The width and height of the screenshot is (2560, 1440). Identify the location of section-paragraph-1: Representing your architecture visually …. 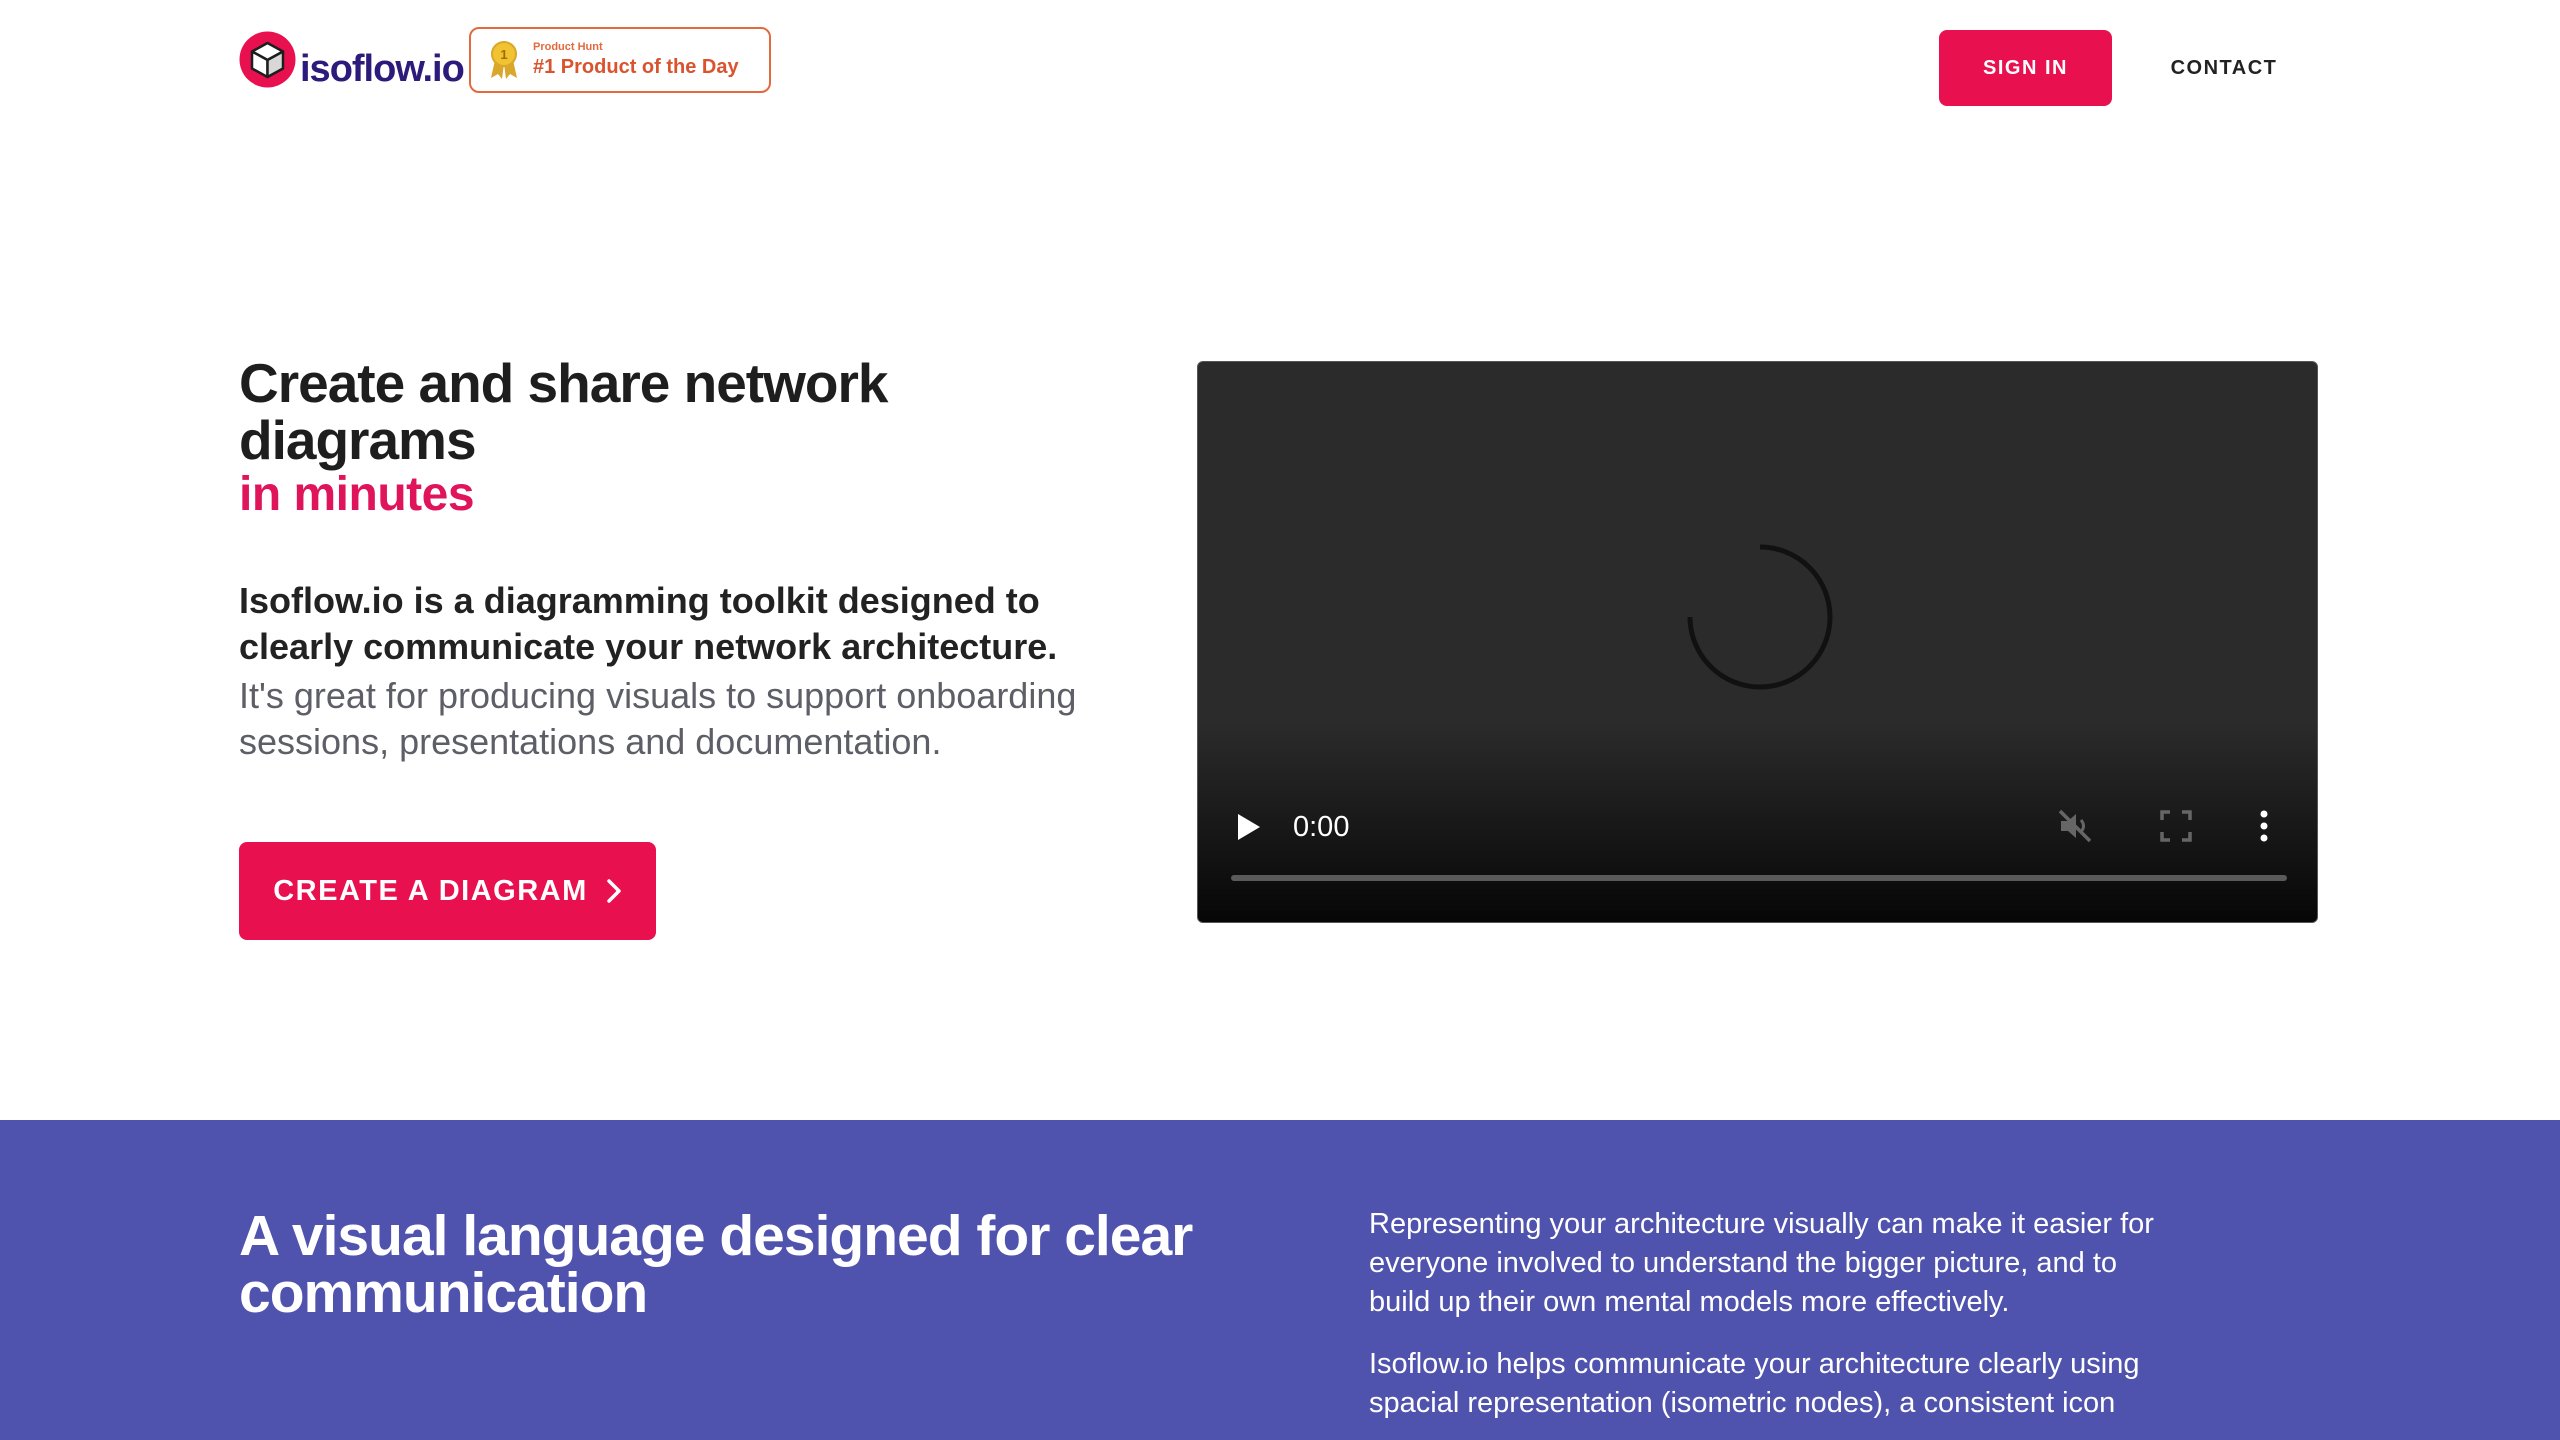
(1761, 1263).